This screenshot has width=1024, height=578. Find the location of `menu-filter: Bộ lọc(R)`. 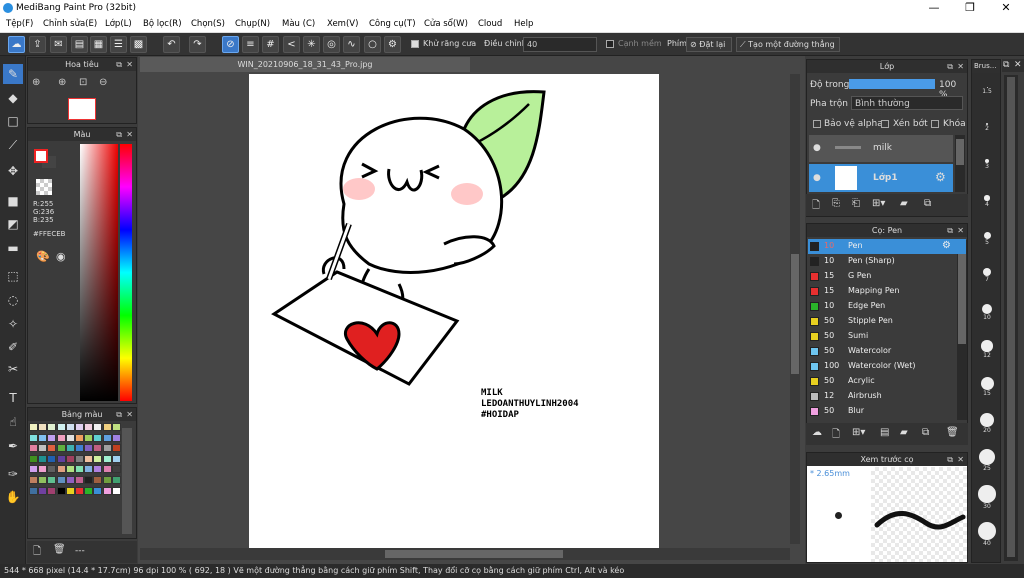

menu-filter: Bộ lọc(R) is located at coordinates (162, 24).